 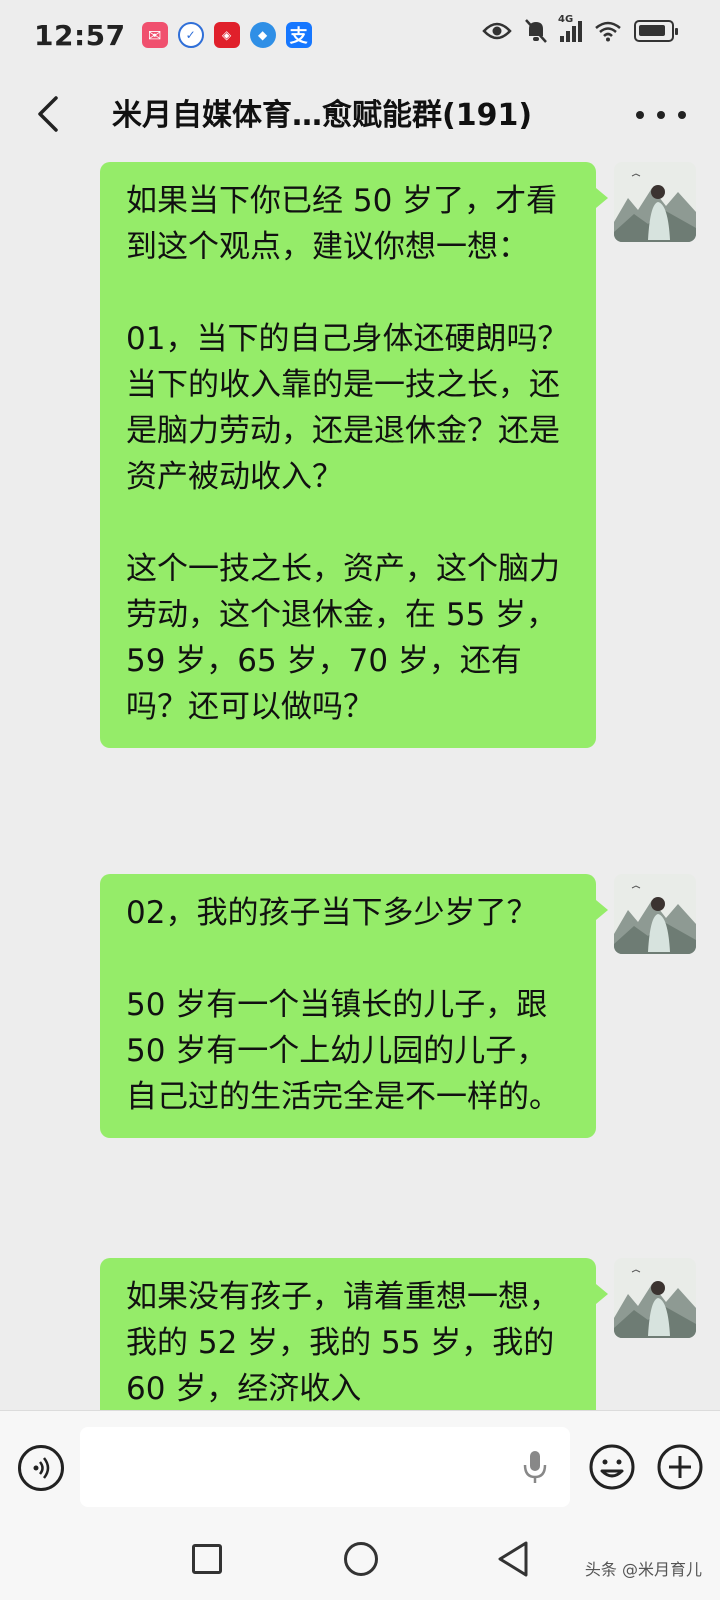 I want to click on watermark: 头条 @米月育儿, so click(x=643, y=1569).